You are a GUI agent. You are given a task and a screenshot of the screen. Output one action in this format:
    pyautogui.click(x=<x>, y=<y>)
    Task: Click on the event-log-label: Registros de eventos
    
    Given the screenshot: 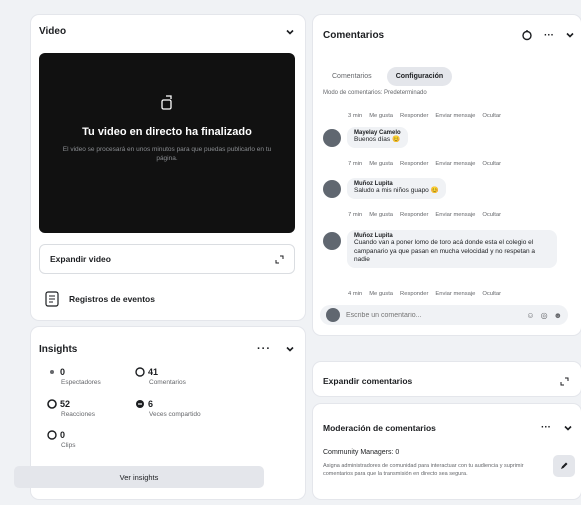 What is the action you would take?
    pyautogui.click(x=112, y=299)
    